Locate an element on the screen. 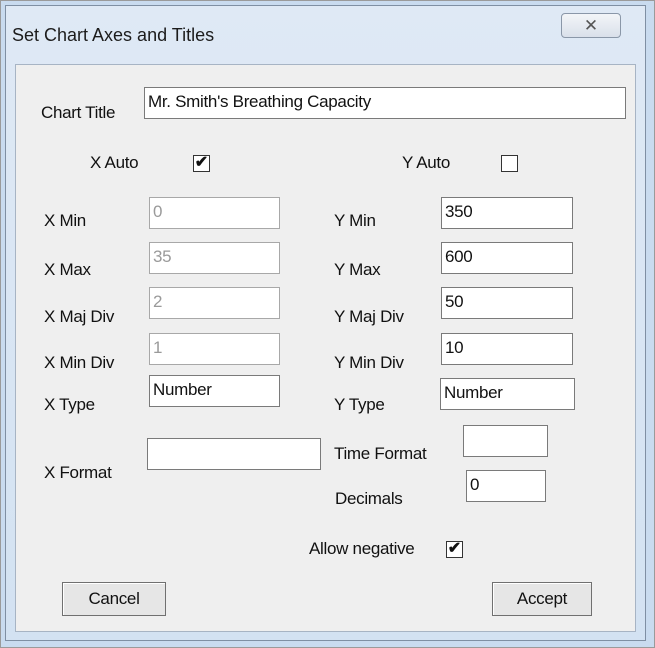  x-min-label: X Min is located at coordinates (65, 220).